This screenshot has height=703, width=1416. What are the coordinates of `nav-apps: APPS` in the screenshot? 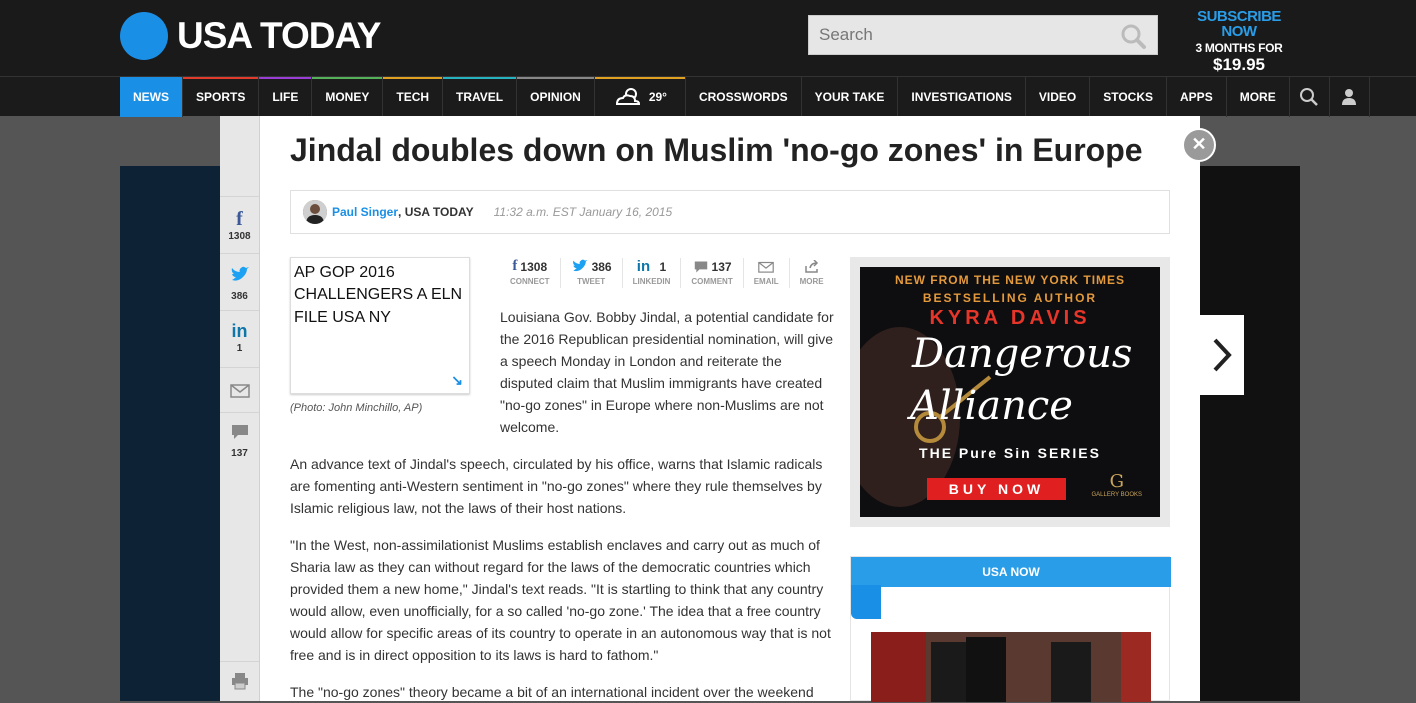 It's located at (1197, 97).